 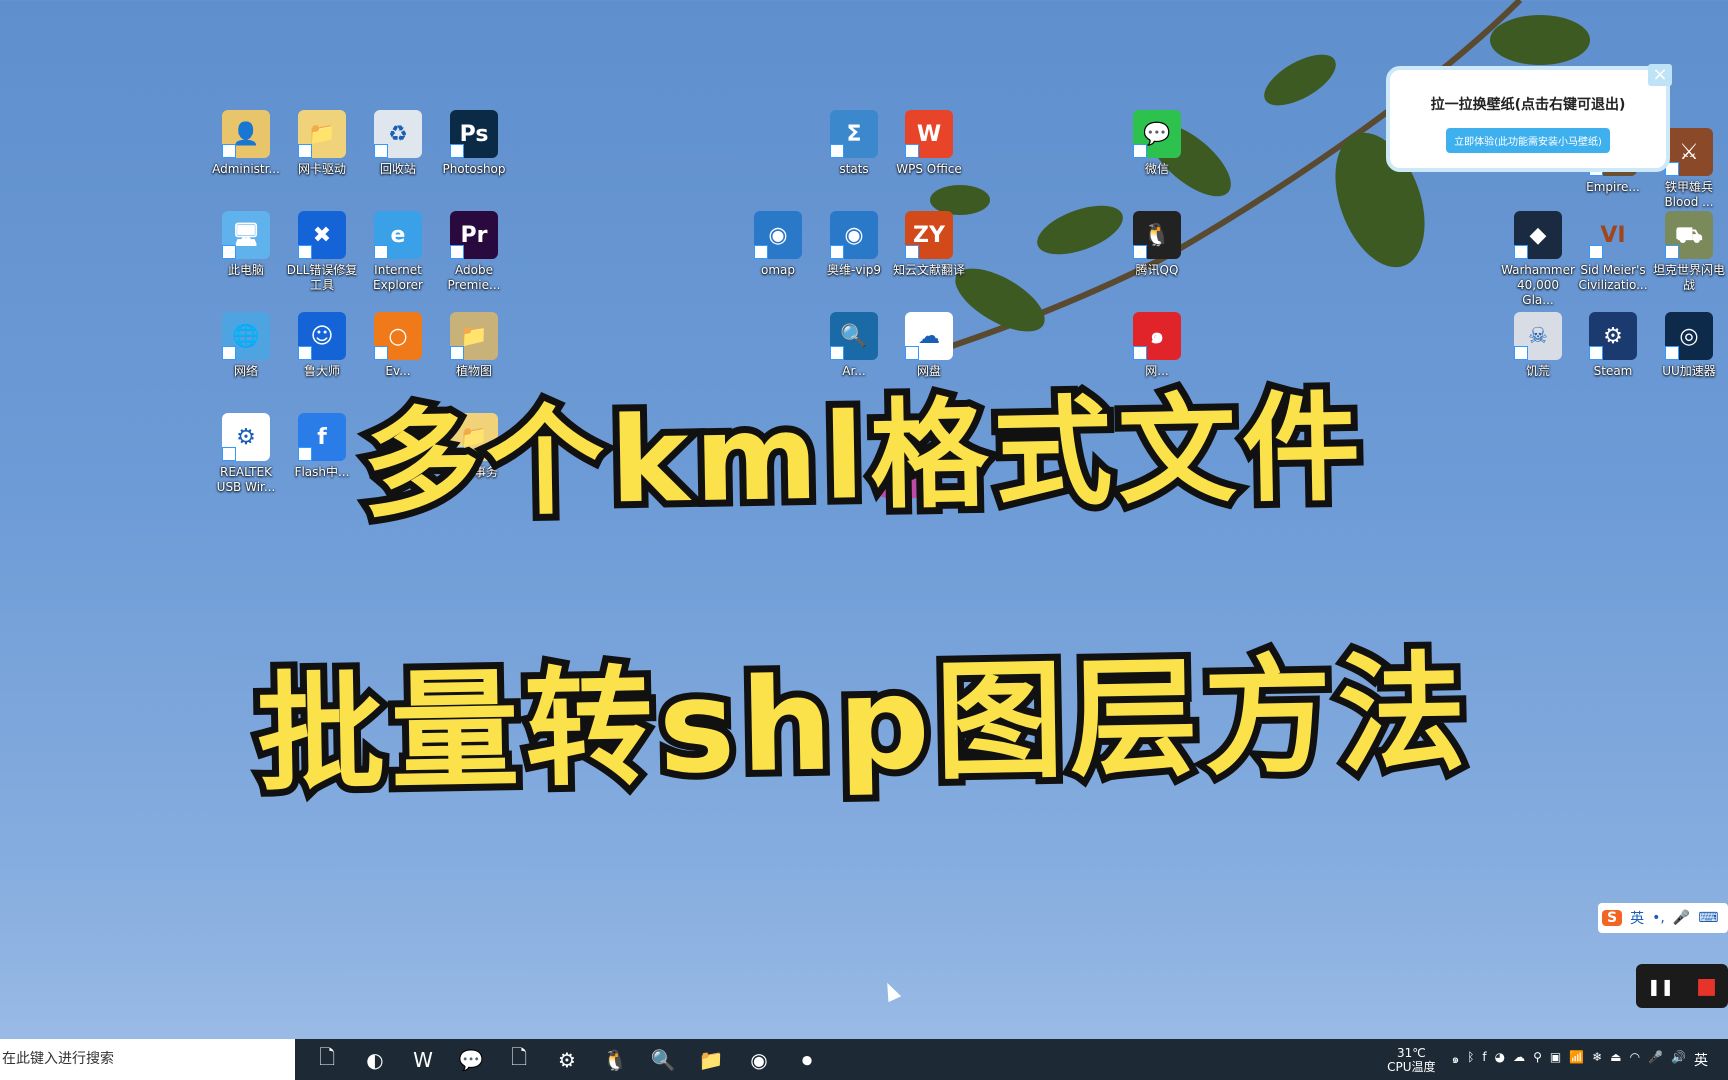 I want to click on recycle-bin-icon: ♻, so click(x=398, y=134).